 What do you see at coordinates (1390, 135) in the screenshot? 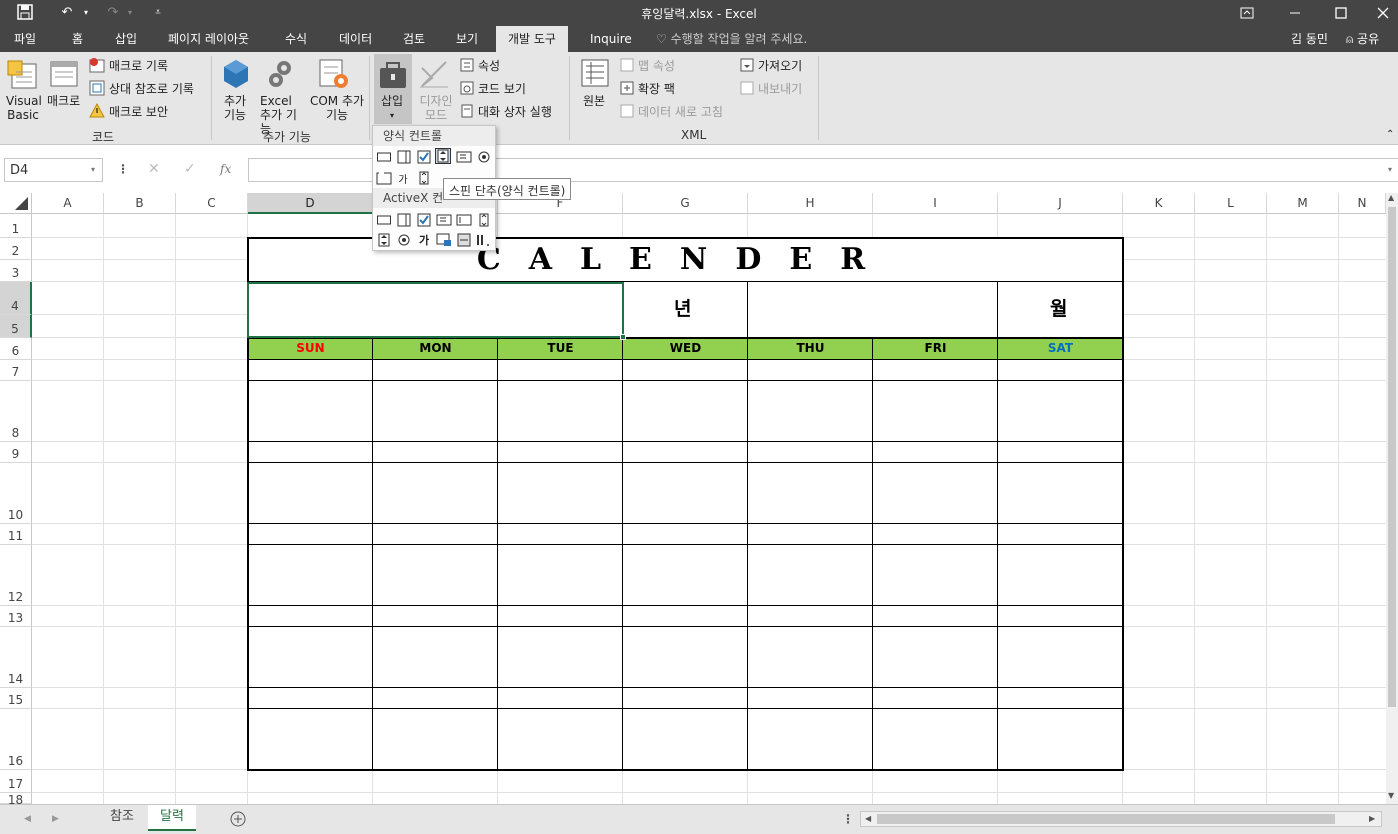
I see `collapse-ribbon-icon: ⌃` at bounding box center [1390, 135].